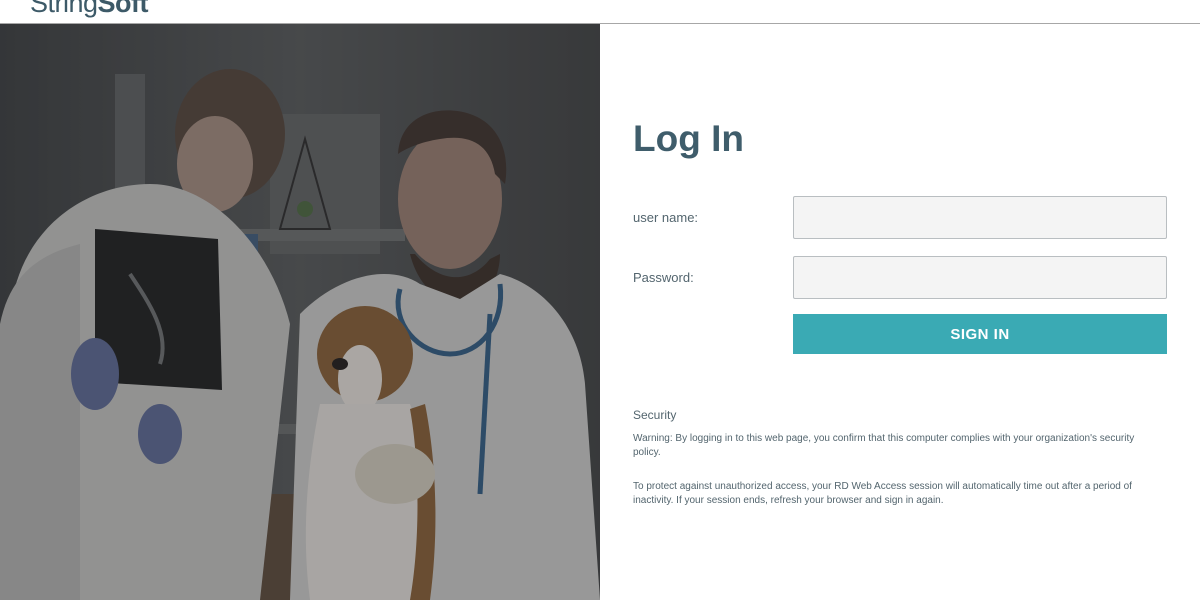  I want to click on stringsoft-logo: StringSoft, so click(89, 11).